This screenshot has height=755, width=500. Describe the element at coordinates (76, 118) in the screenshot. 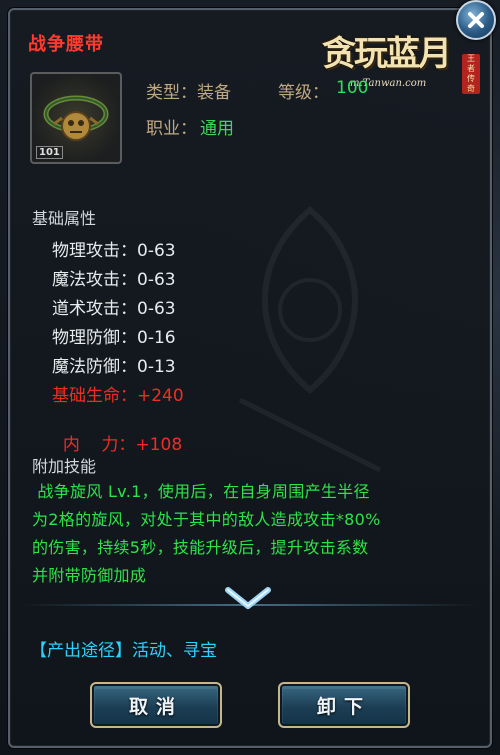

I see `item-icon-slot: 101` at that location.